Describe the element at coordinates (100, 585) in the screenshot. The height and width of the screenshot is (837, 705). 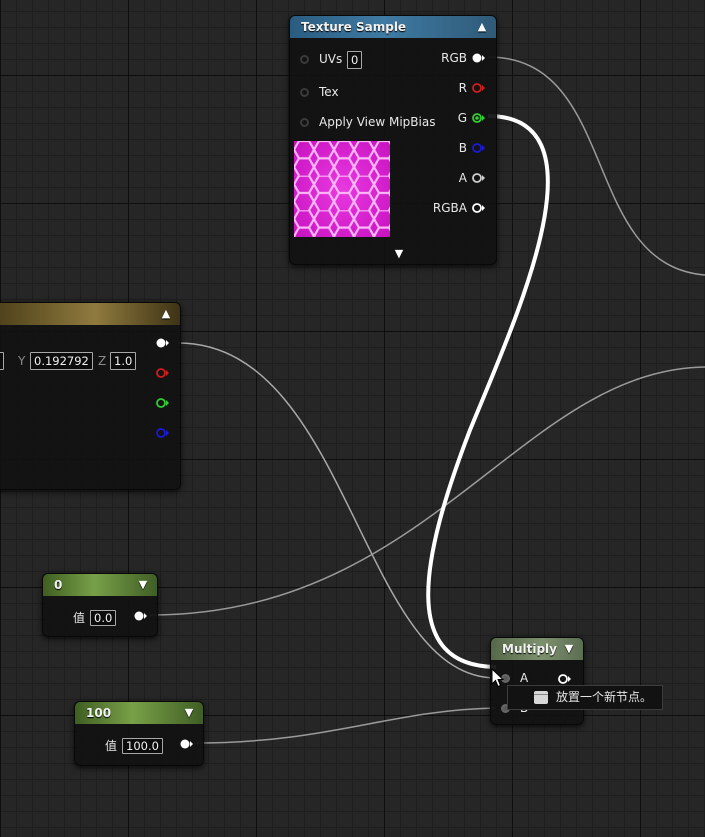
I see `constant-zero-header: 0 ▼` at that location.